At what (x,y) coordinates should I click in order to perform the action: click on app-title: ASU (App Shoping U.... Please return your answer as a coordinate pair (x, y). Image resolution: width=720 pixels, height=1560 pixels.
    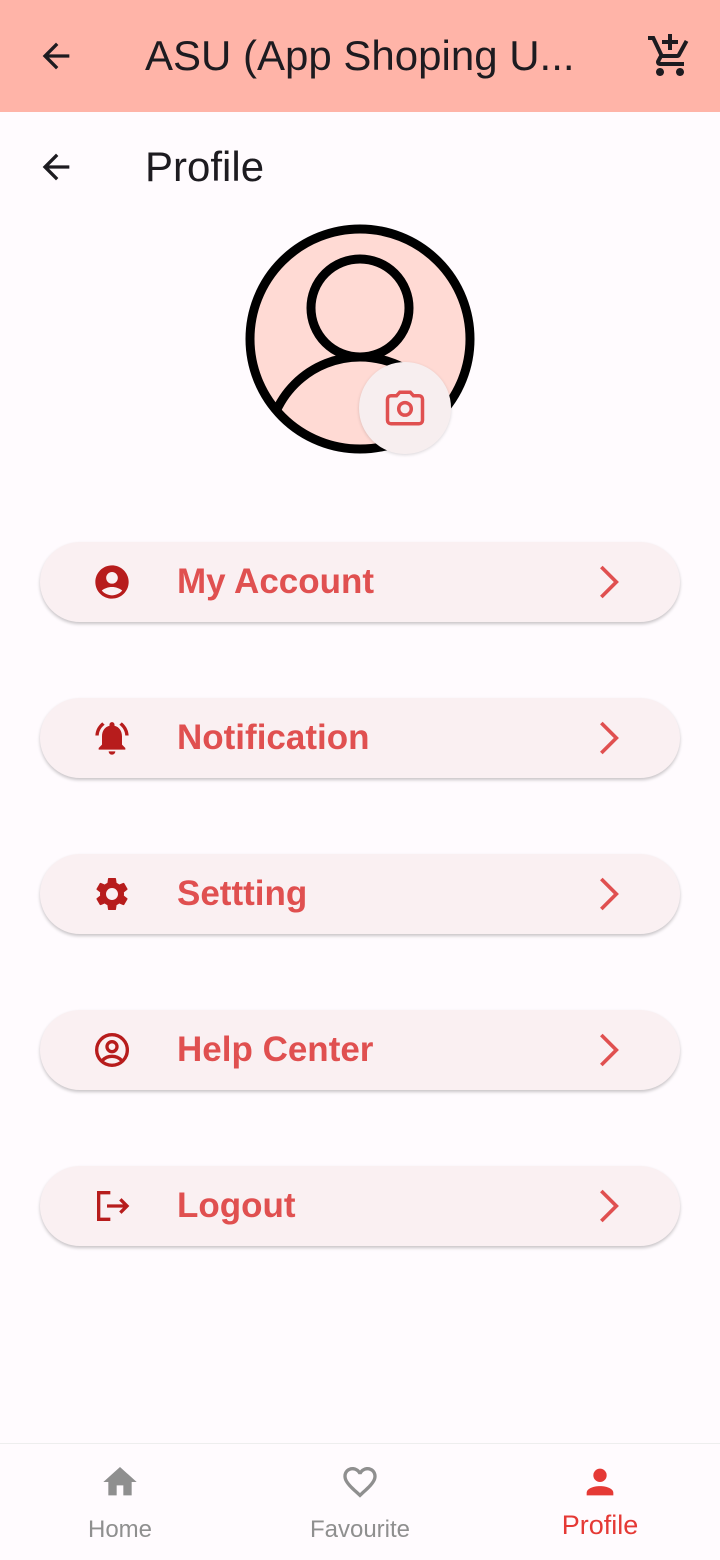
    Looking at the image, I should click on (360, 55).